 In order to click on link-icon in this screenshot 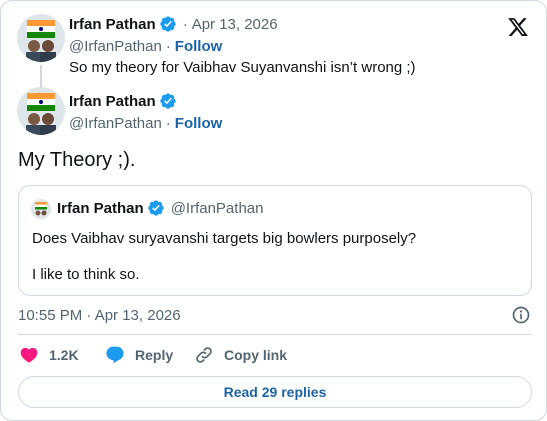, I will do `click(204, 355)`.